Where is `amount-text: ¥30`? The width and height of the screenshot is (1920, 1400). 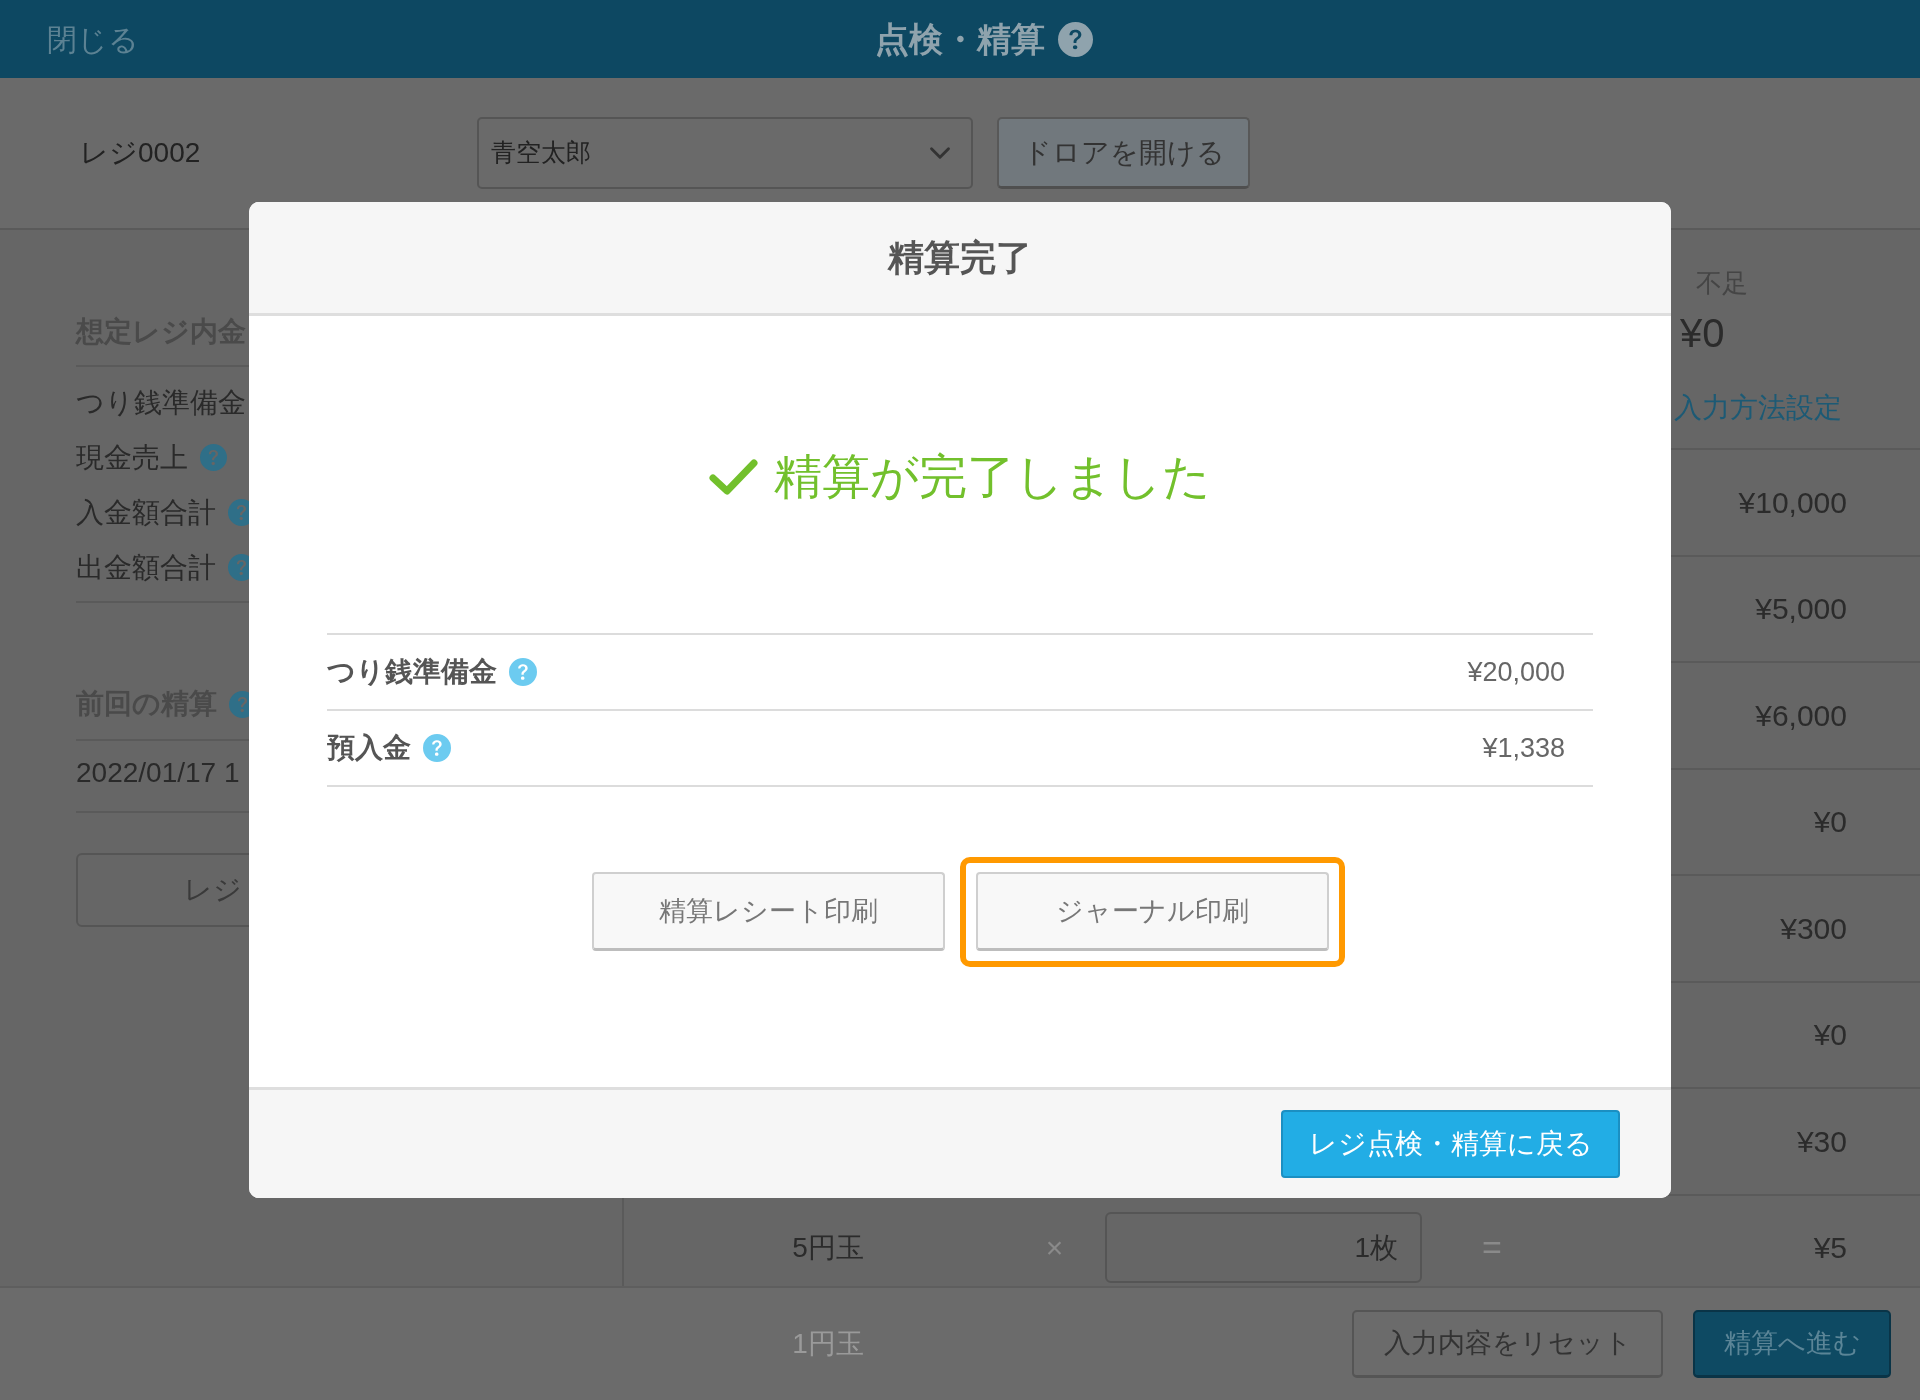
amount-text: ¥30 is located at coordinates (1821, 1141).